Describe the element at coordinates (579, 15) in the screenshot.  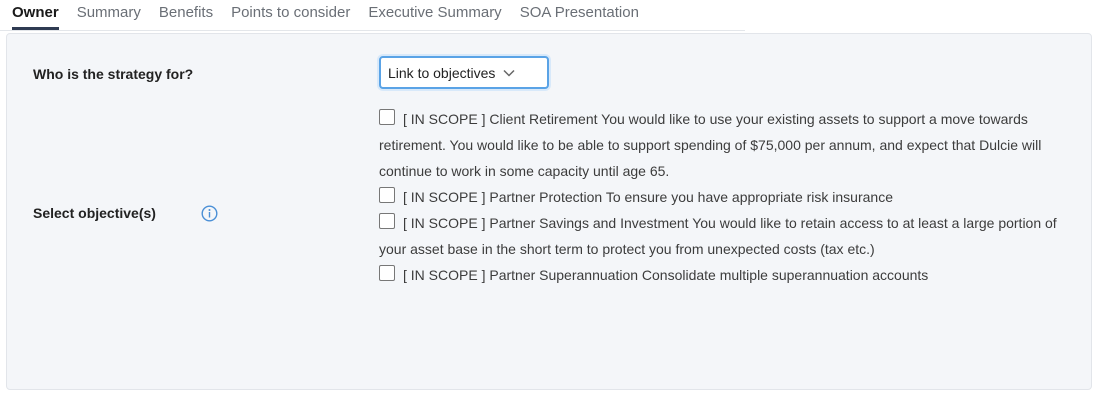
I see `tab-soa-presentation: SOA Presentation` at that location.